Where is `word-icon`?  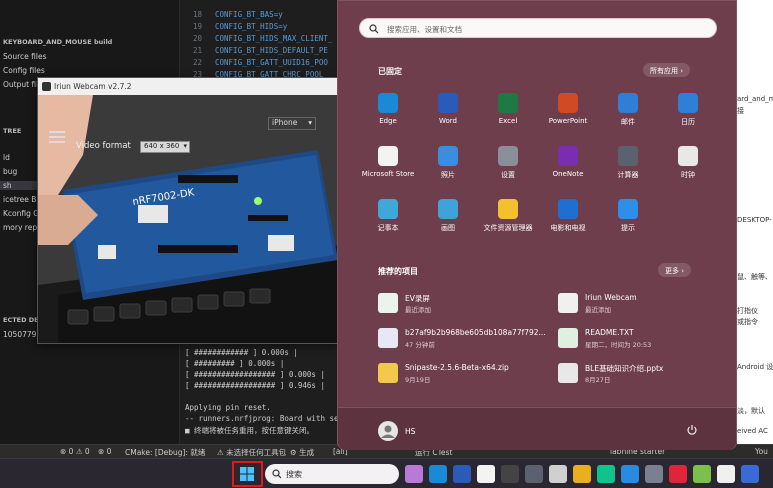 word-icon is located at coordinates (462, 474).